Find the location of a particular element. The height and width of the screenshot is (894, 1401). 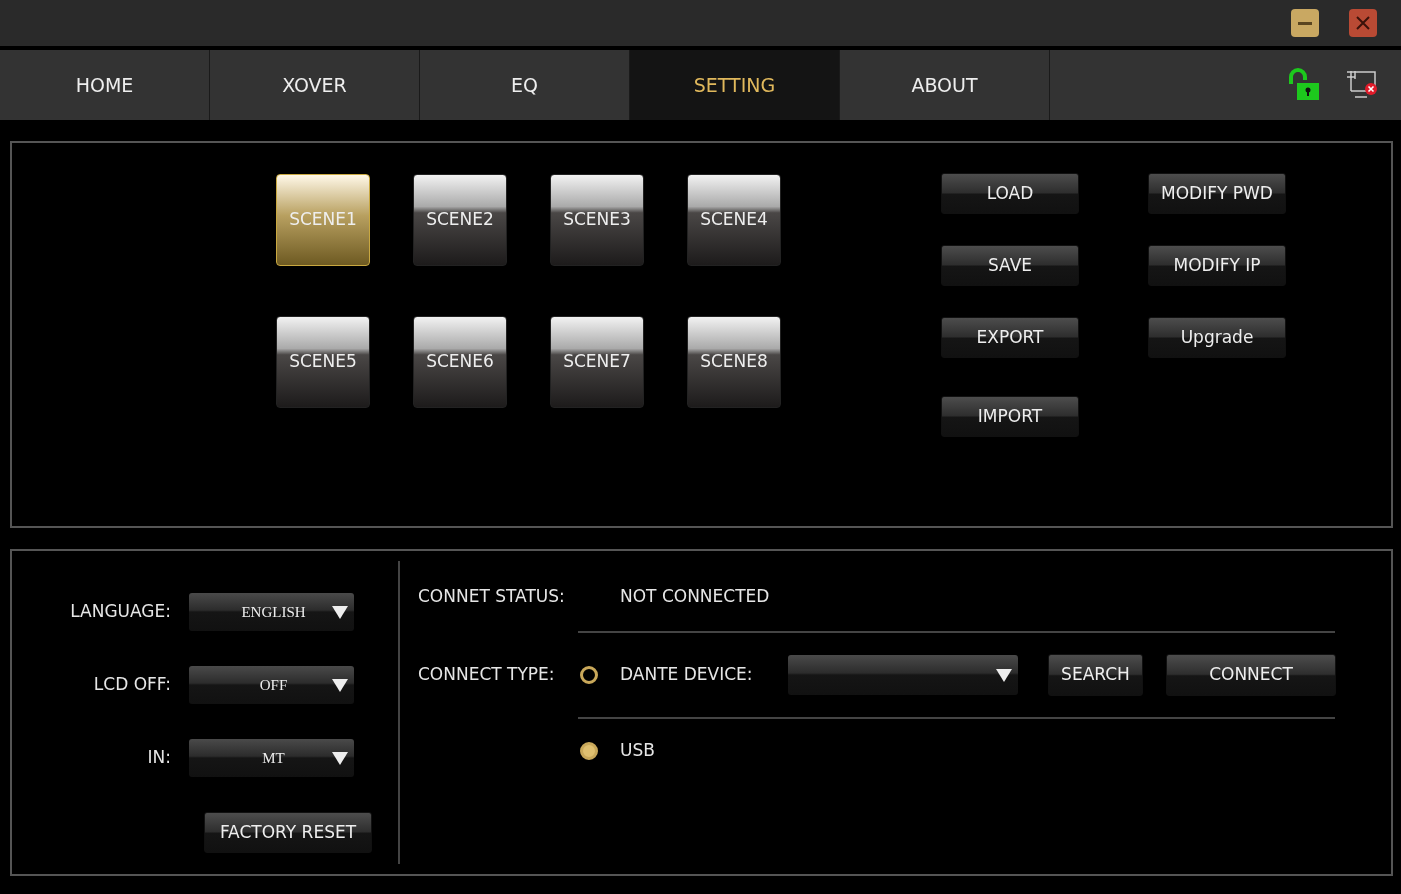

scene-button: SCENE3 is located at coordinates (597, 220).